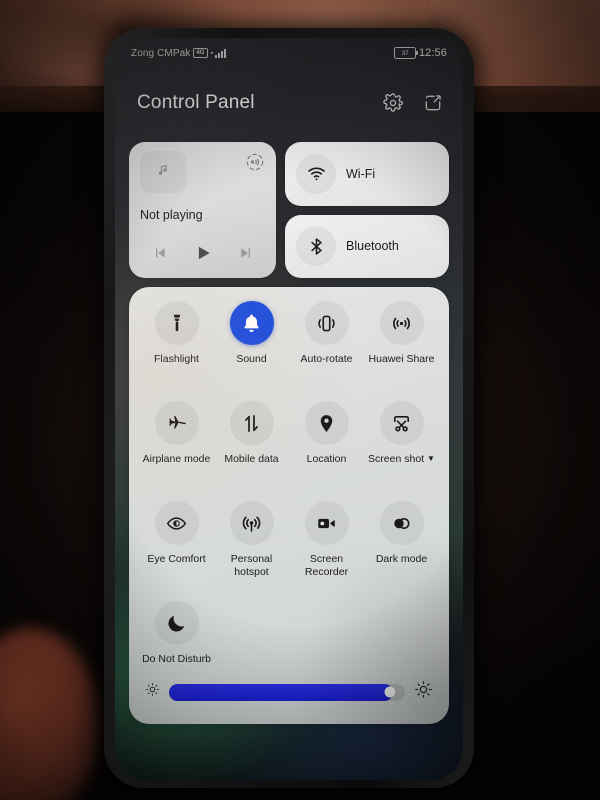  I want to click on play-button, so click(203, 255).